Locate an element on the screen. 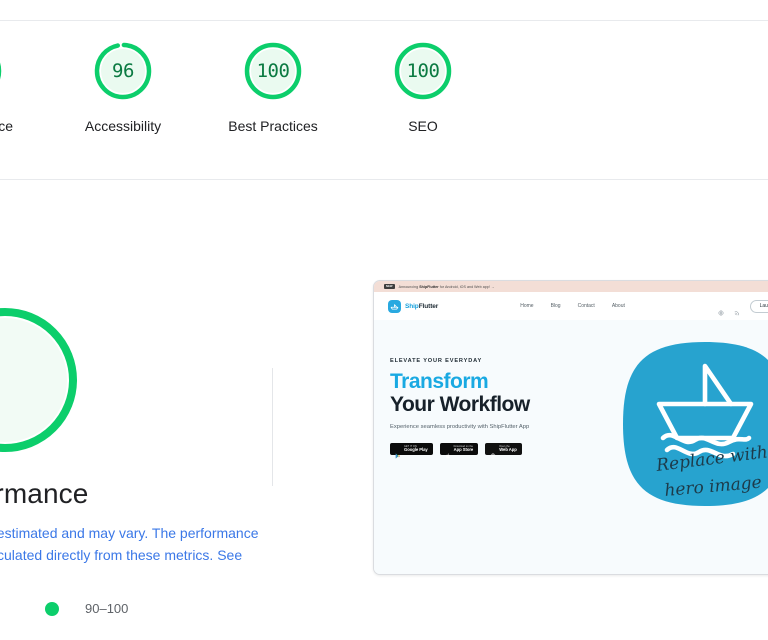 The width and height of the screenshot is (768, 640). score-gauge-seo: 100 SEO is located at coordinates (423, 87).